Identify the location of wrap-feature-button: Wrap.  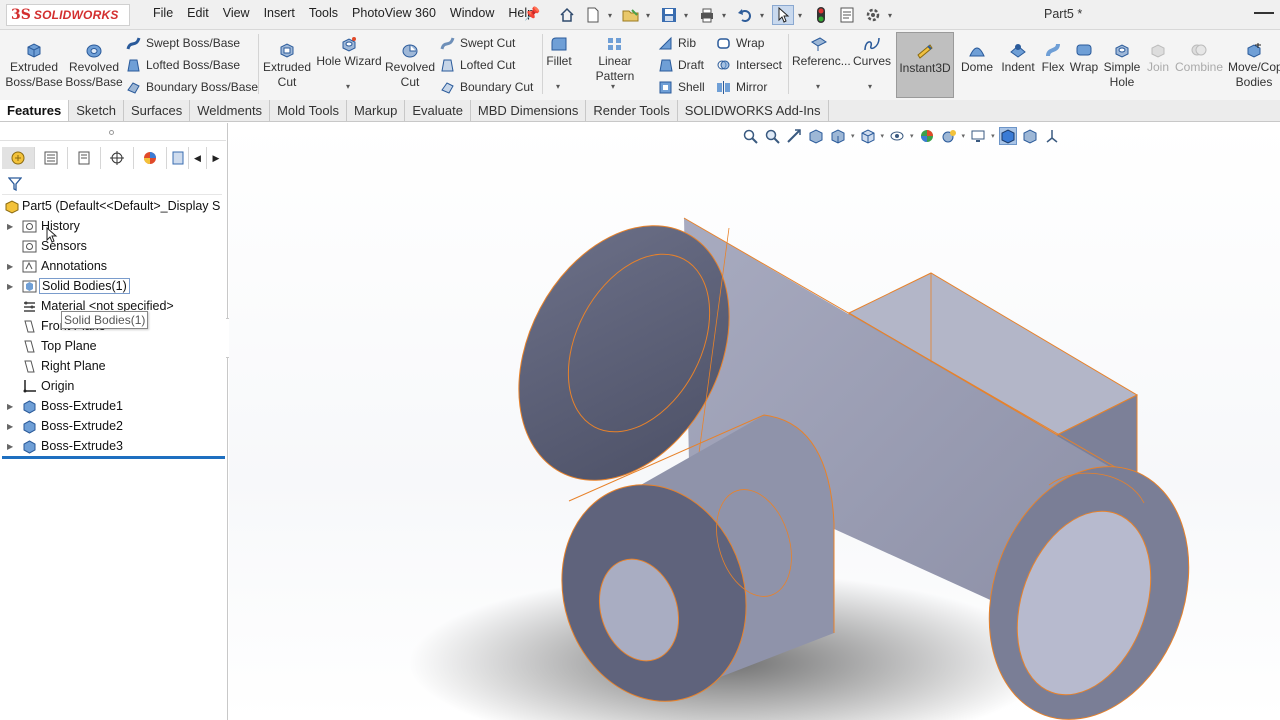
(1084, 58).